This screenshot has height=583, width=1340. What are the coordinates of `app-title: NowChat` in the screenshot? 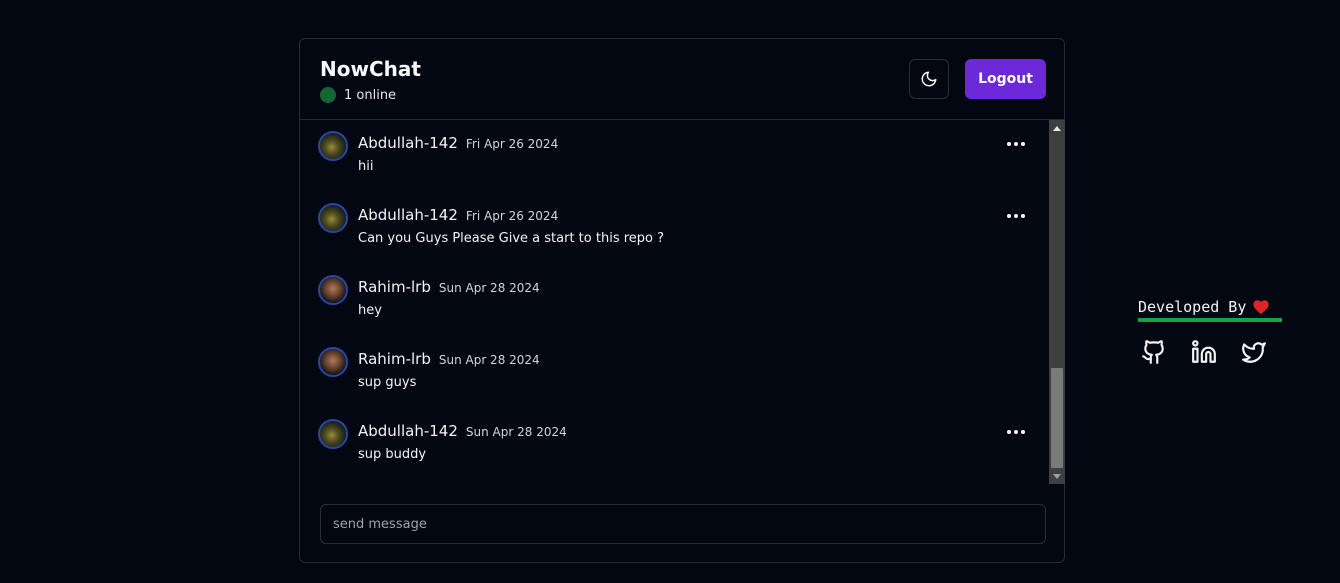 It's located at (370, 69).